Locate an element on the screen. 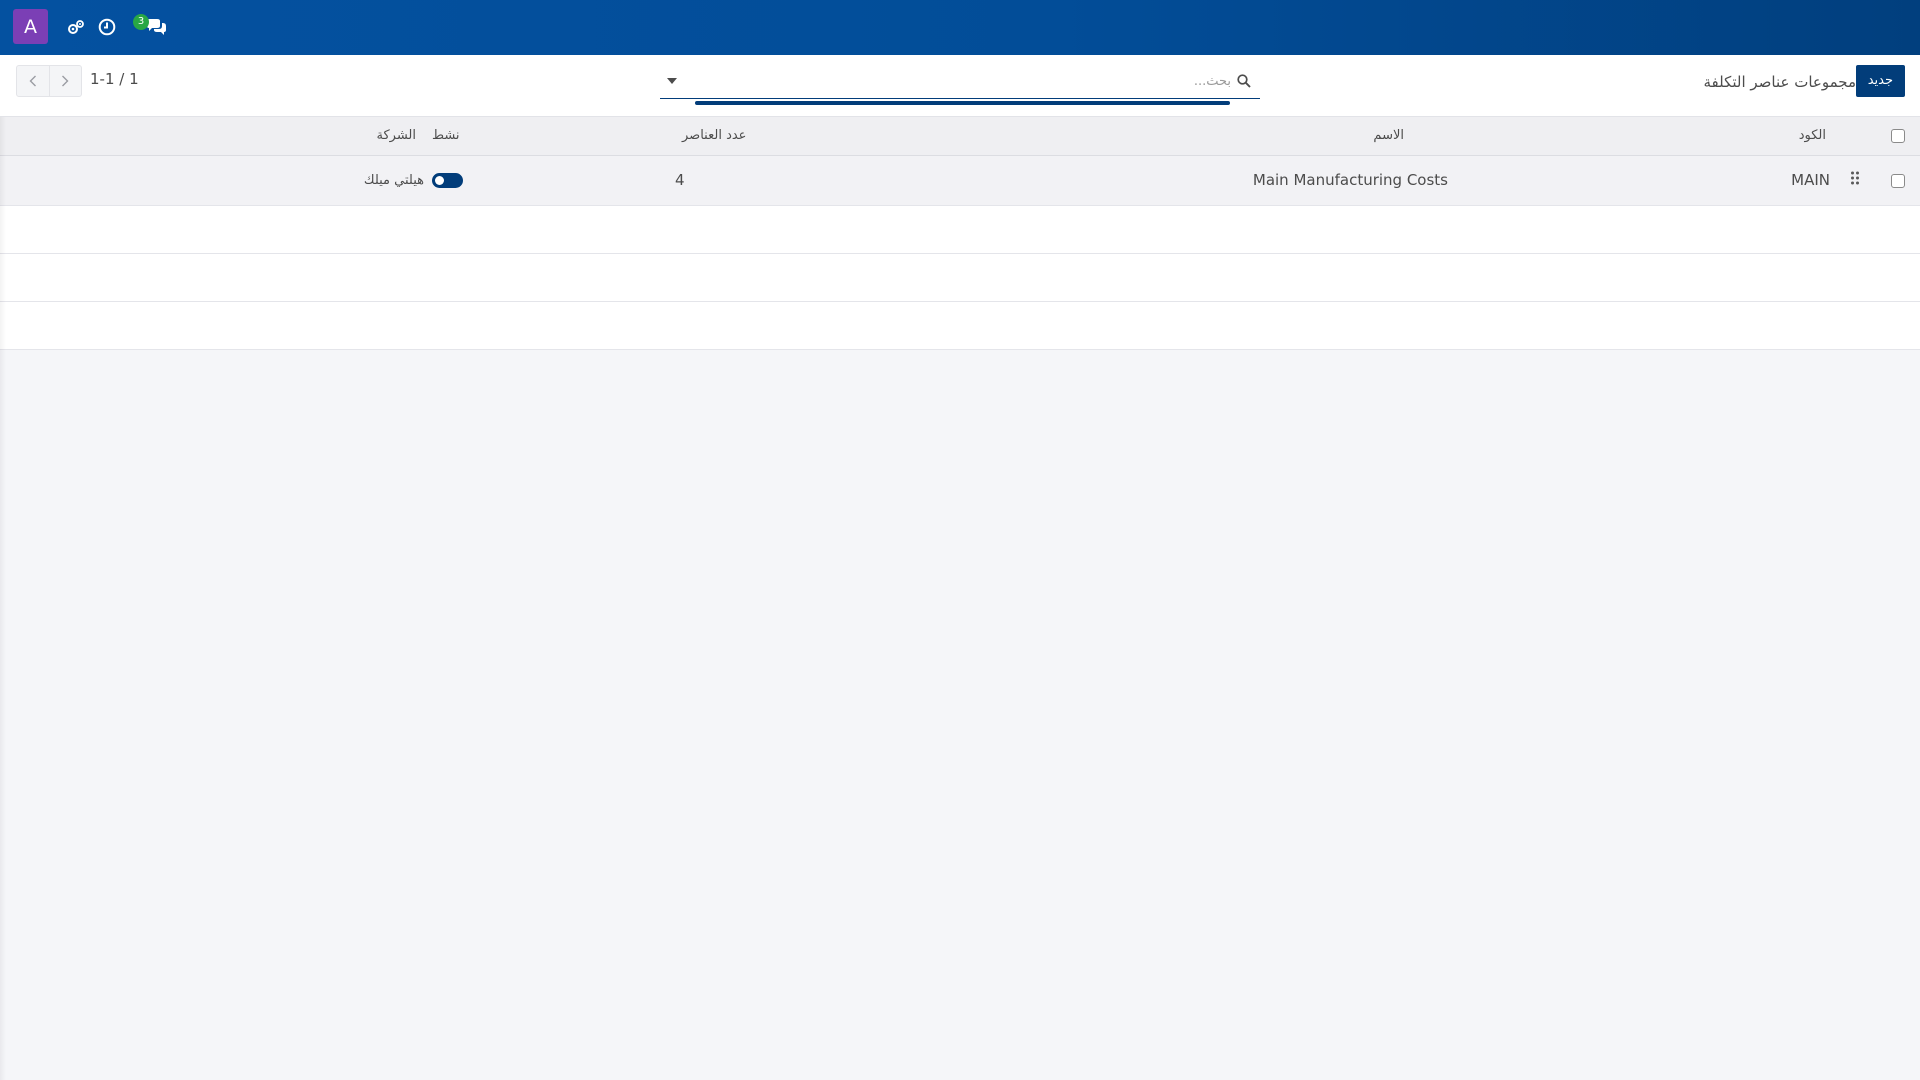 The width and height of the screenshot is (1920, 1080). column-header-name: الاسم is located at coordinates (1289, 136).